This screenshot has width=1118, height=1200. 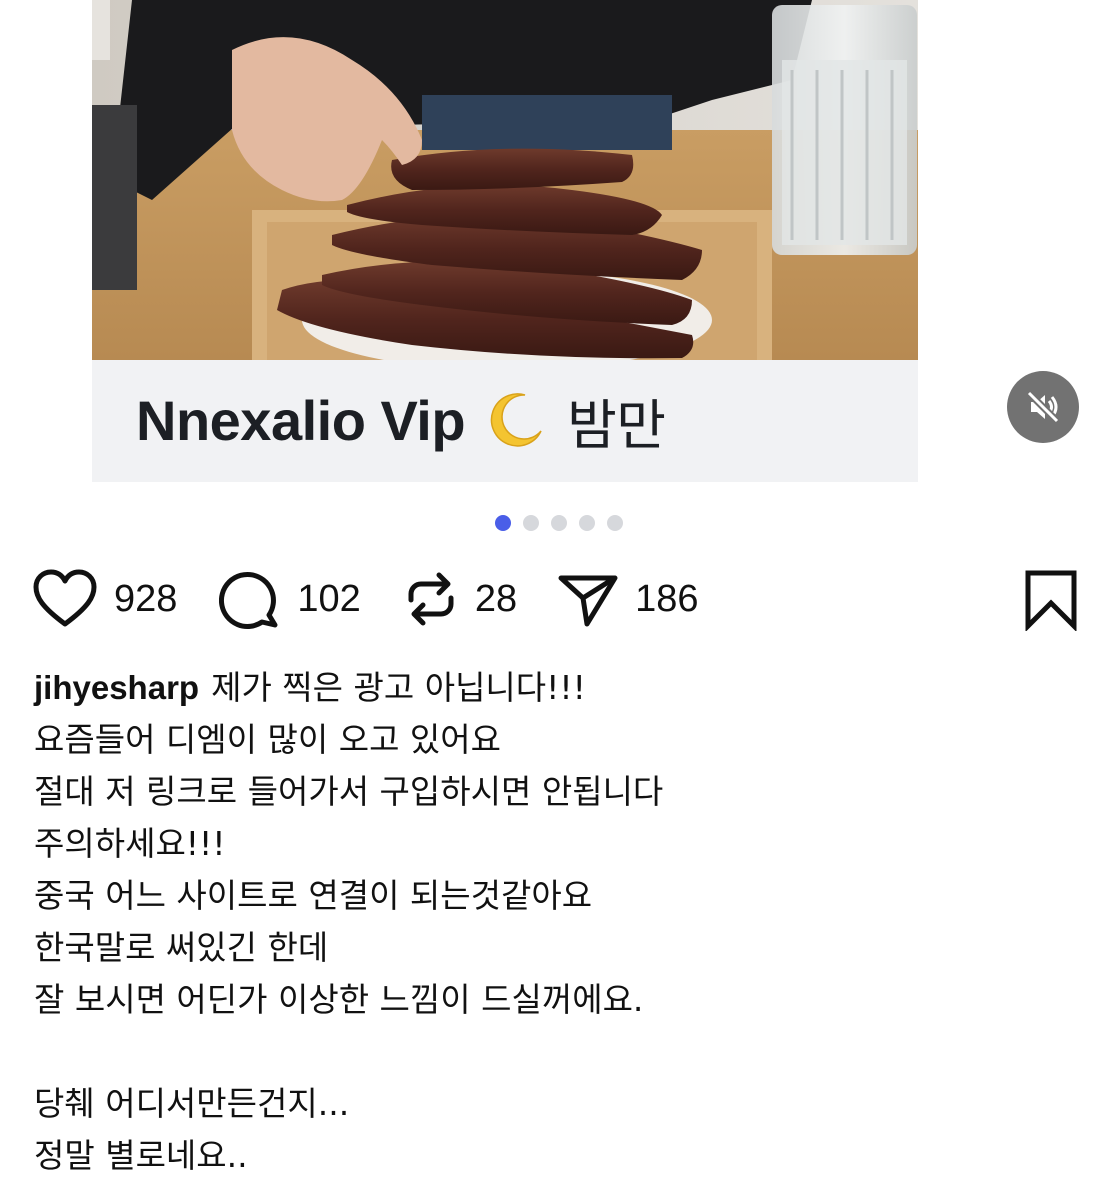 I want to click on bookmark-icon, so click(x=1051, y=601).